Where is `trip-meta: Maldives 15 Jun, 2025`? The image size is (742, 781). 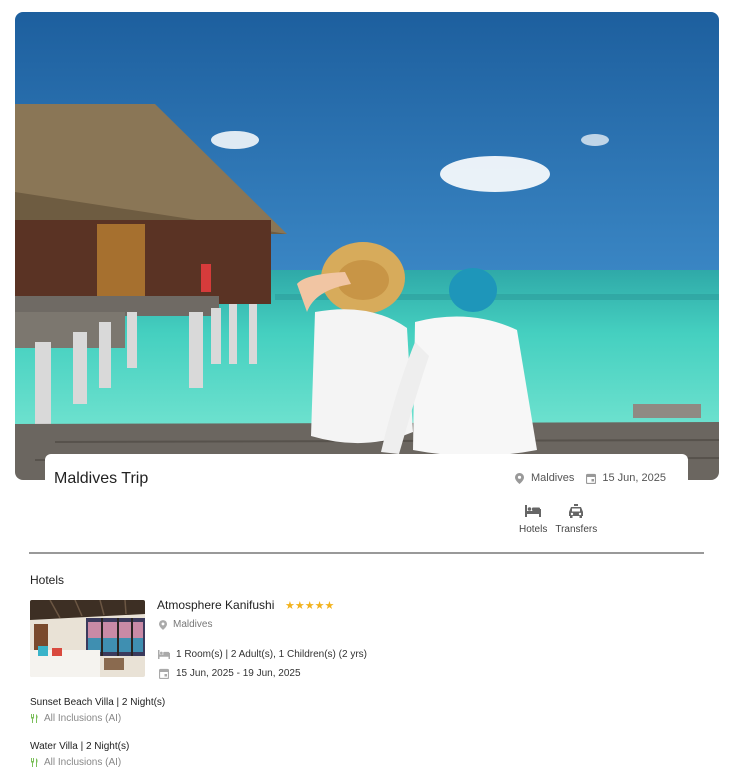
trip-meta: Maldives 15 Jun, 2025 is located at coordinates (590, 478).